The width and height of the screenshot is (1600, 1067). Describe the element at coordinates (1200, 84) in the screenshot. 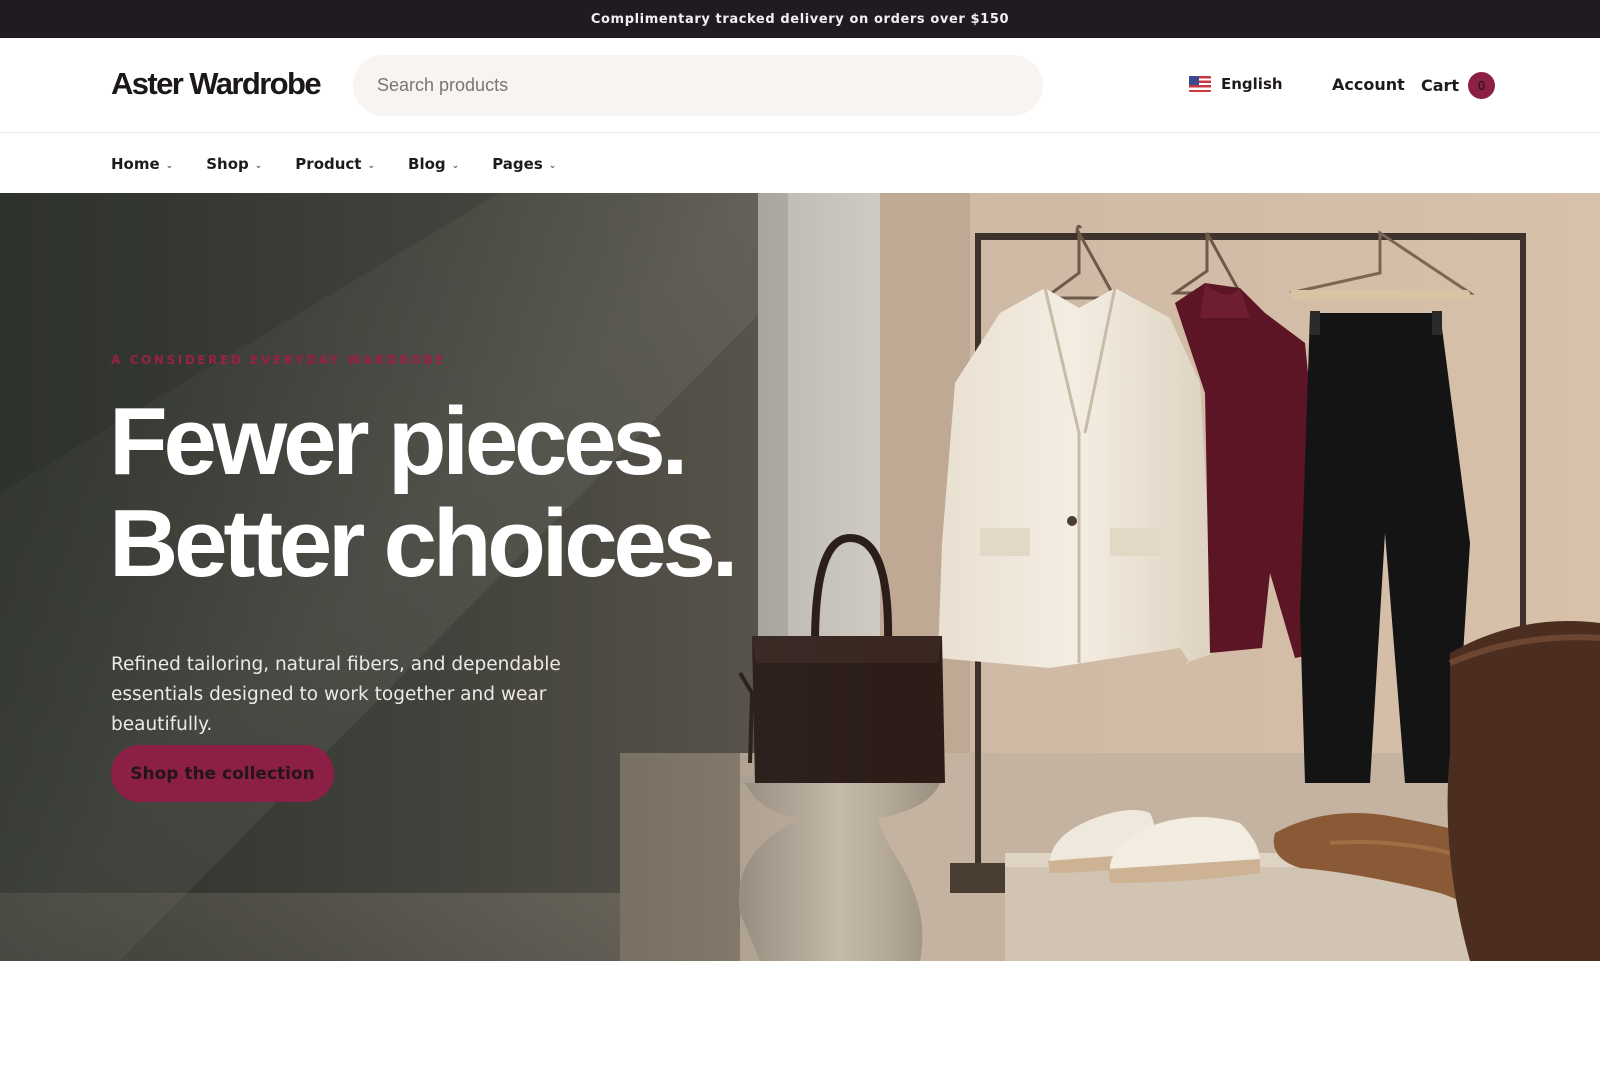

I see `us-flag-icon` at that location.